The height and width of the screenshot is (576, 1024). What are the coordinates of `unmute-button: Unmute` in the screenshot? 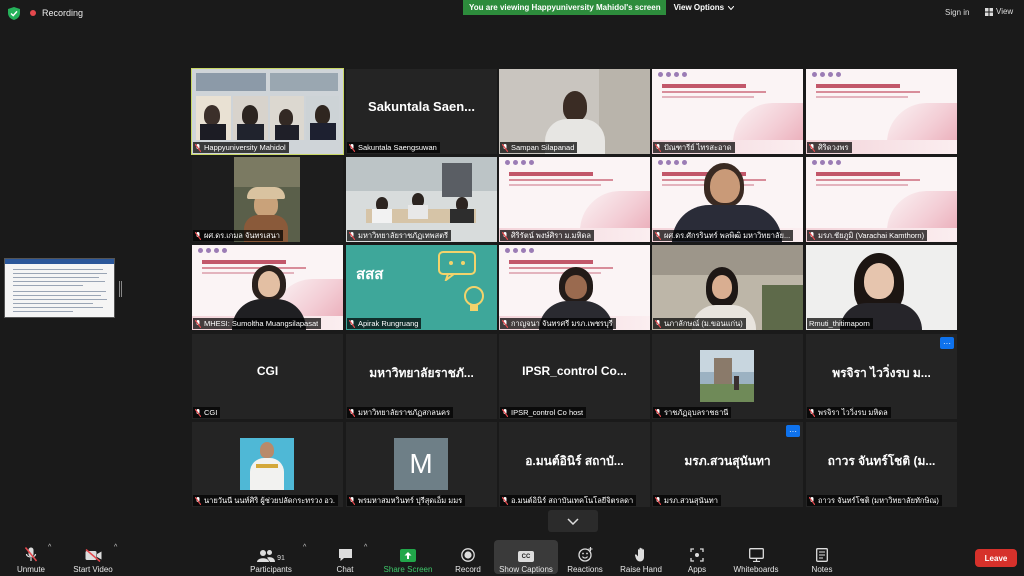 It's located at (31, 557).